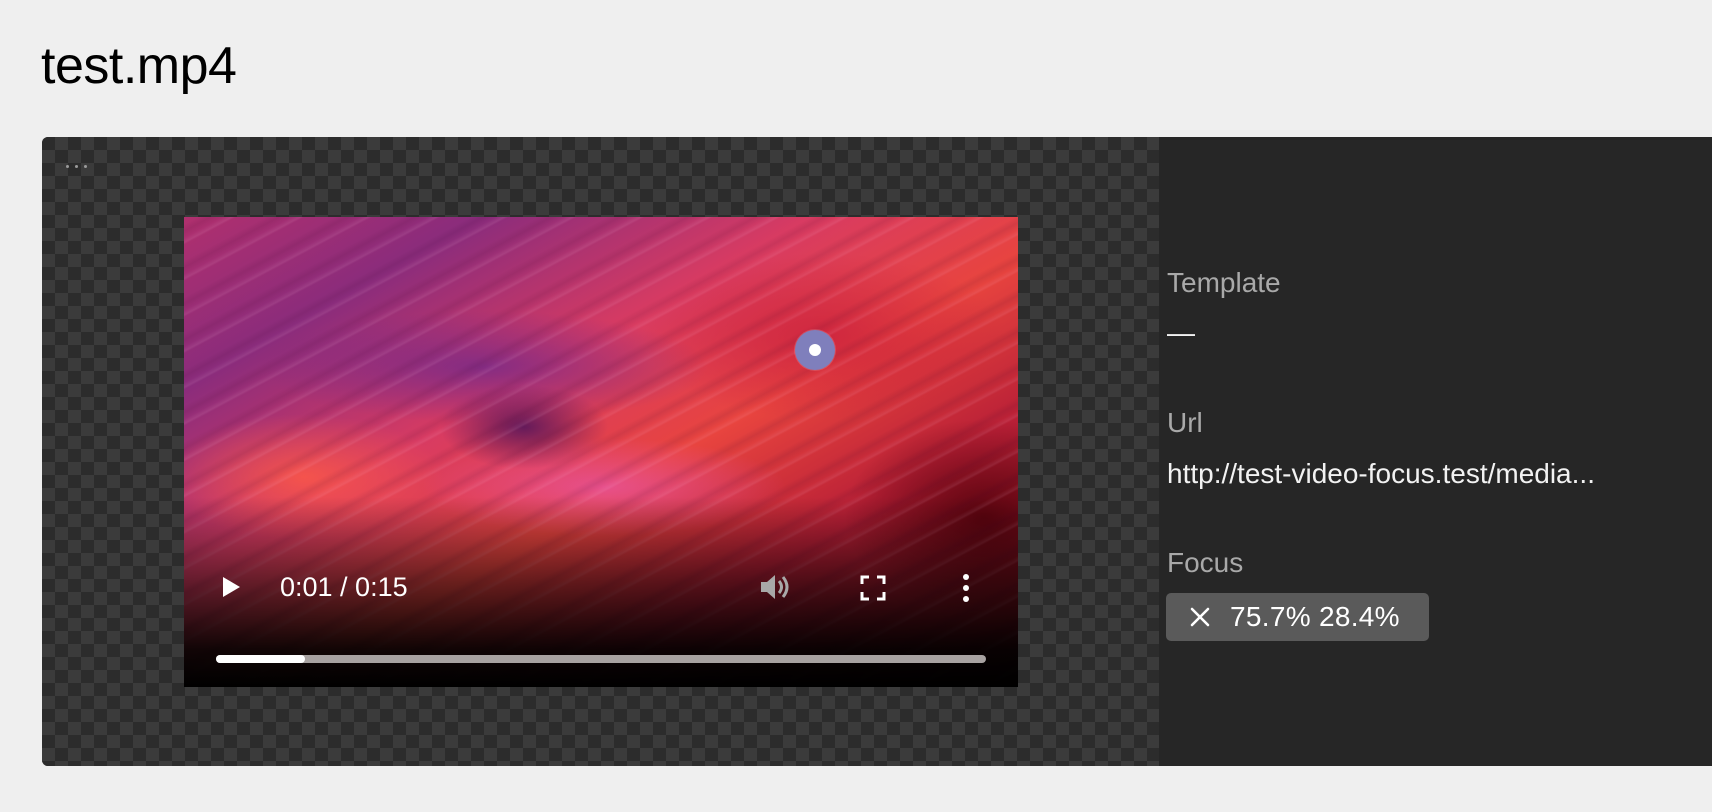  Describe the element at coordinates (76, 166) in the screenshot. I see `ellipsis-icon` at that location.